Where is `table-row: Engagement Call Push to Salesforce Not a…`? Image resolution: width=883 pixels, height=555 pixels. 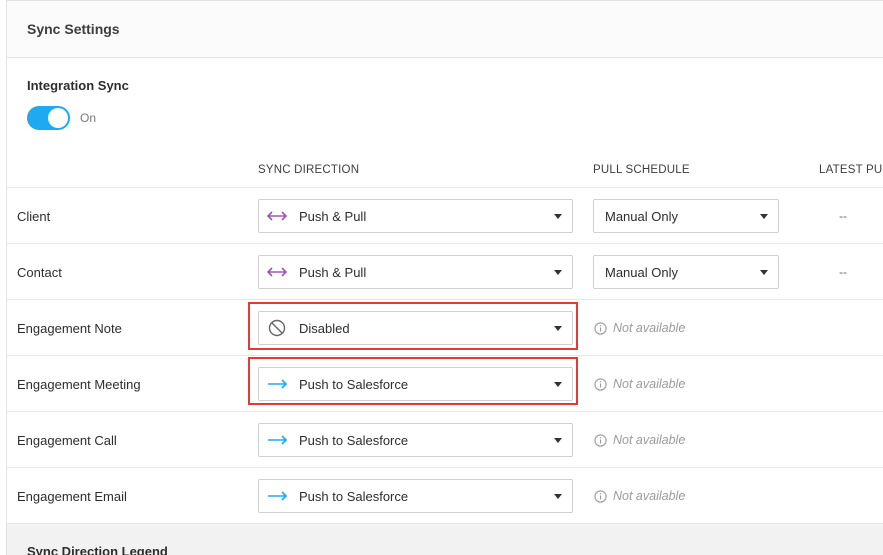 table-row: Engagement Call Push to Salesforce Not a… is located at coordinates (445, 439).